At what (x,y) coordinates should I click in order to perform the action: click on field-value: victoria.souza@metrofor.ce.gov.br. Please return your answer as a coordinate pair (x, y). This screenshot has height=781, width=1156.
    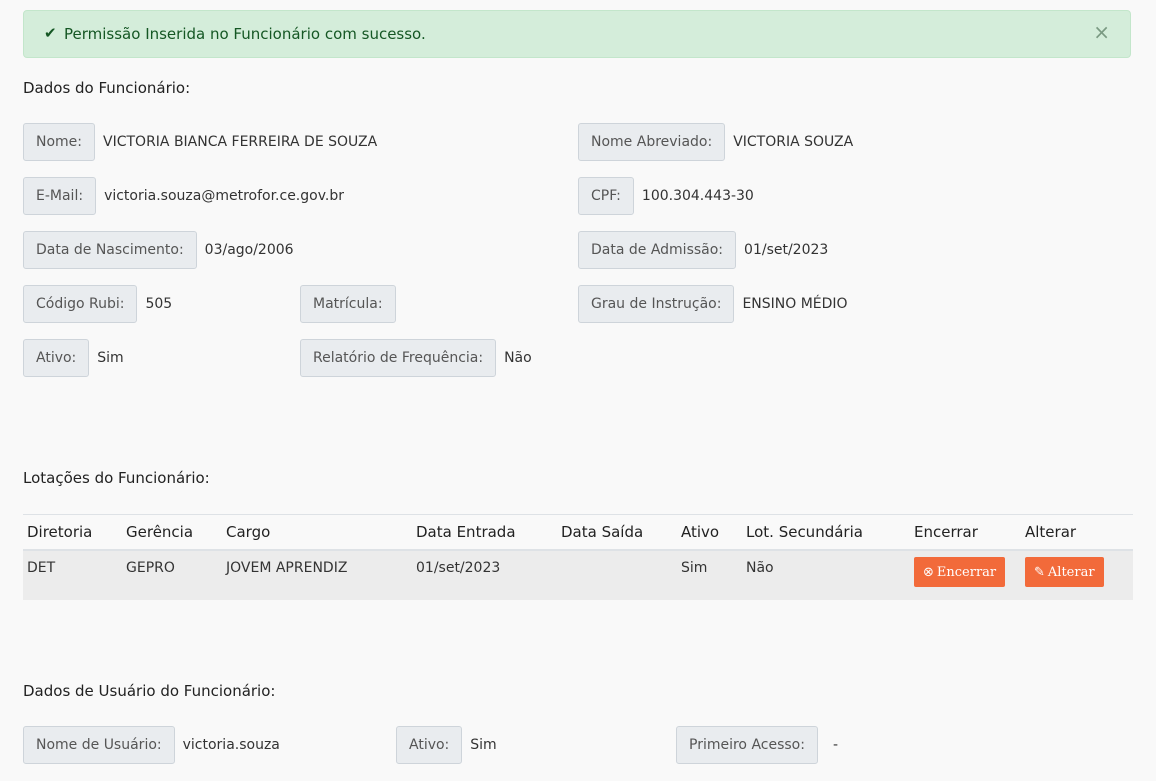
    Looking at the image, I should click on (224, 196).